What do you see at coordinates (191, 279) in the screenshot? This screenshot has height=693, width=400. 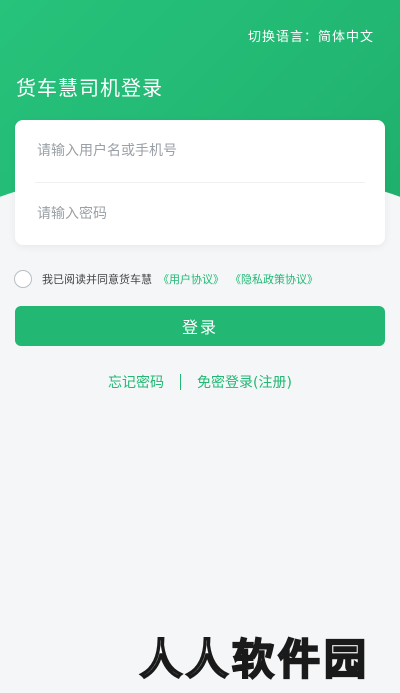 I see `user-agreement-link: 《用户协议》` at bounding box center [191, 279].